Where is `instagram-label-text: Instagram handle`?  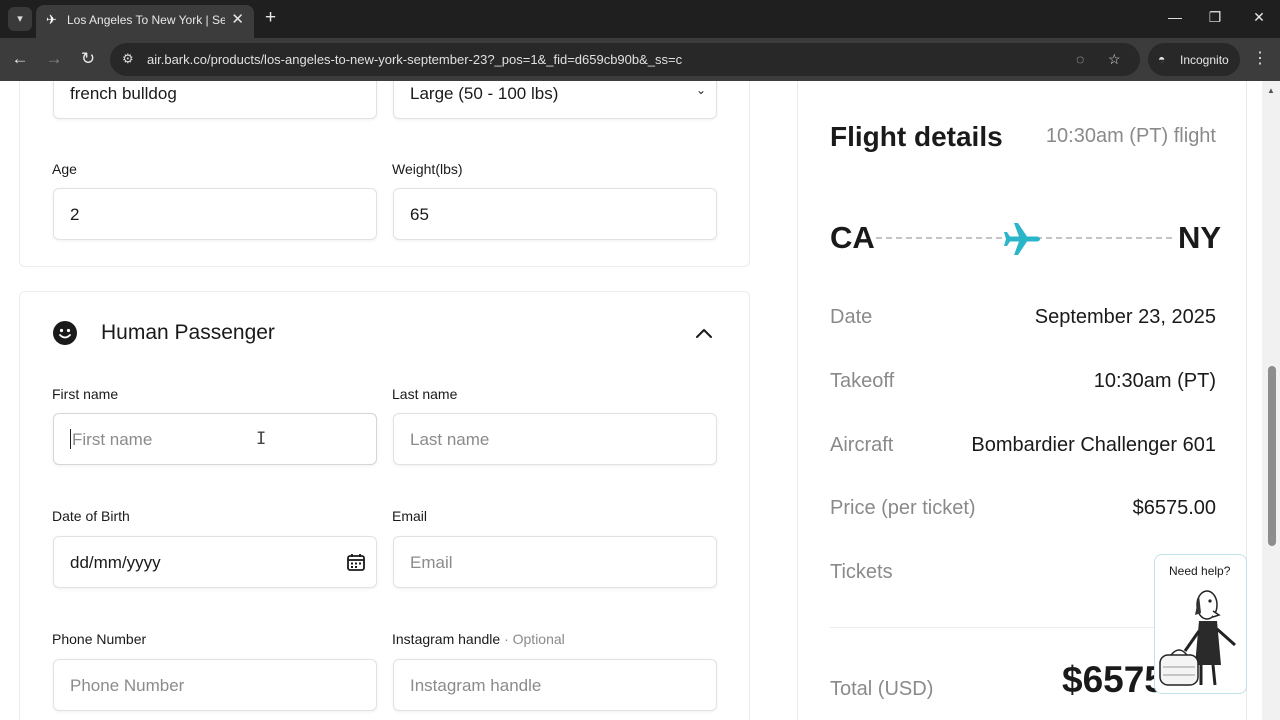 instagram-label-text: Instagram handle is located at coordinates (446, 639).